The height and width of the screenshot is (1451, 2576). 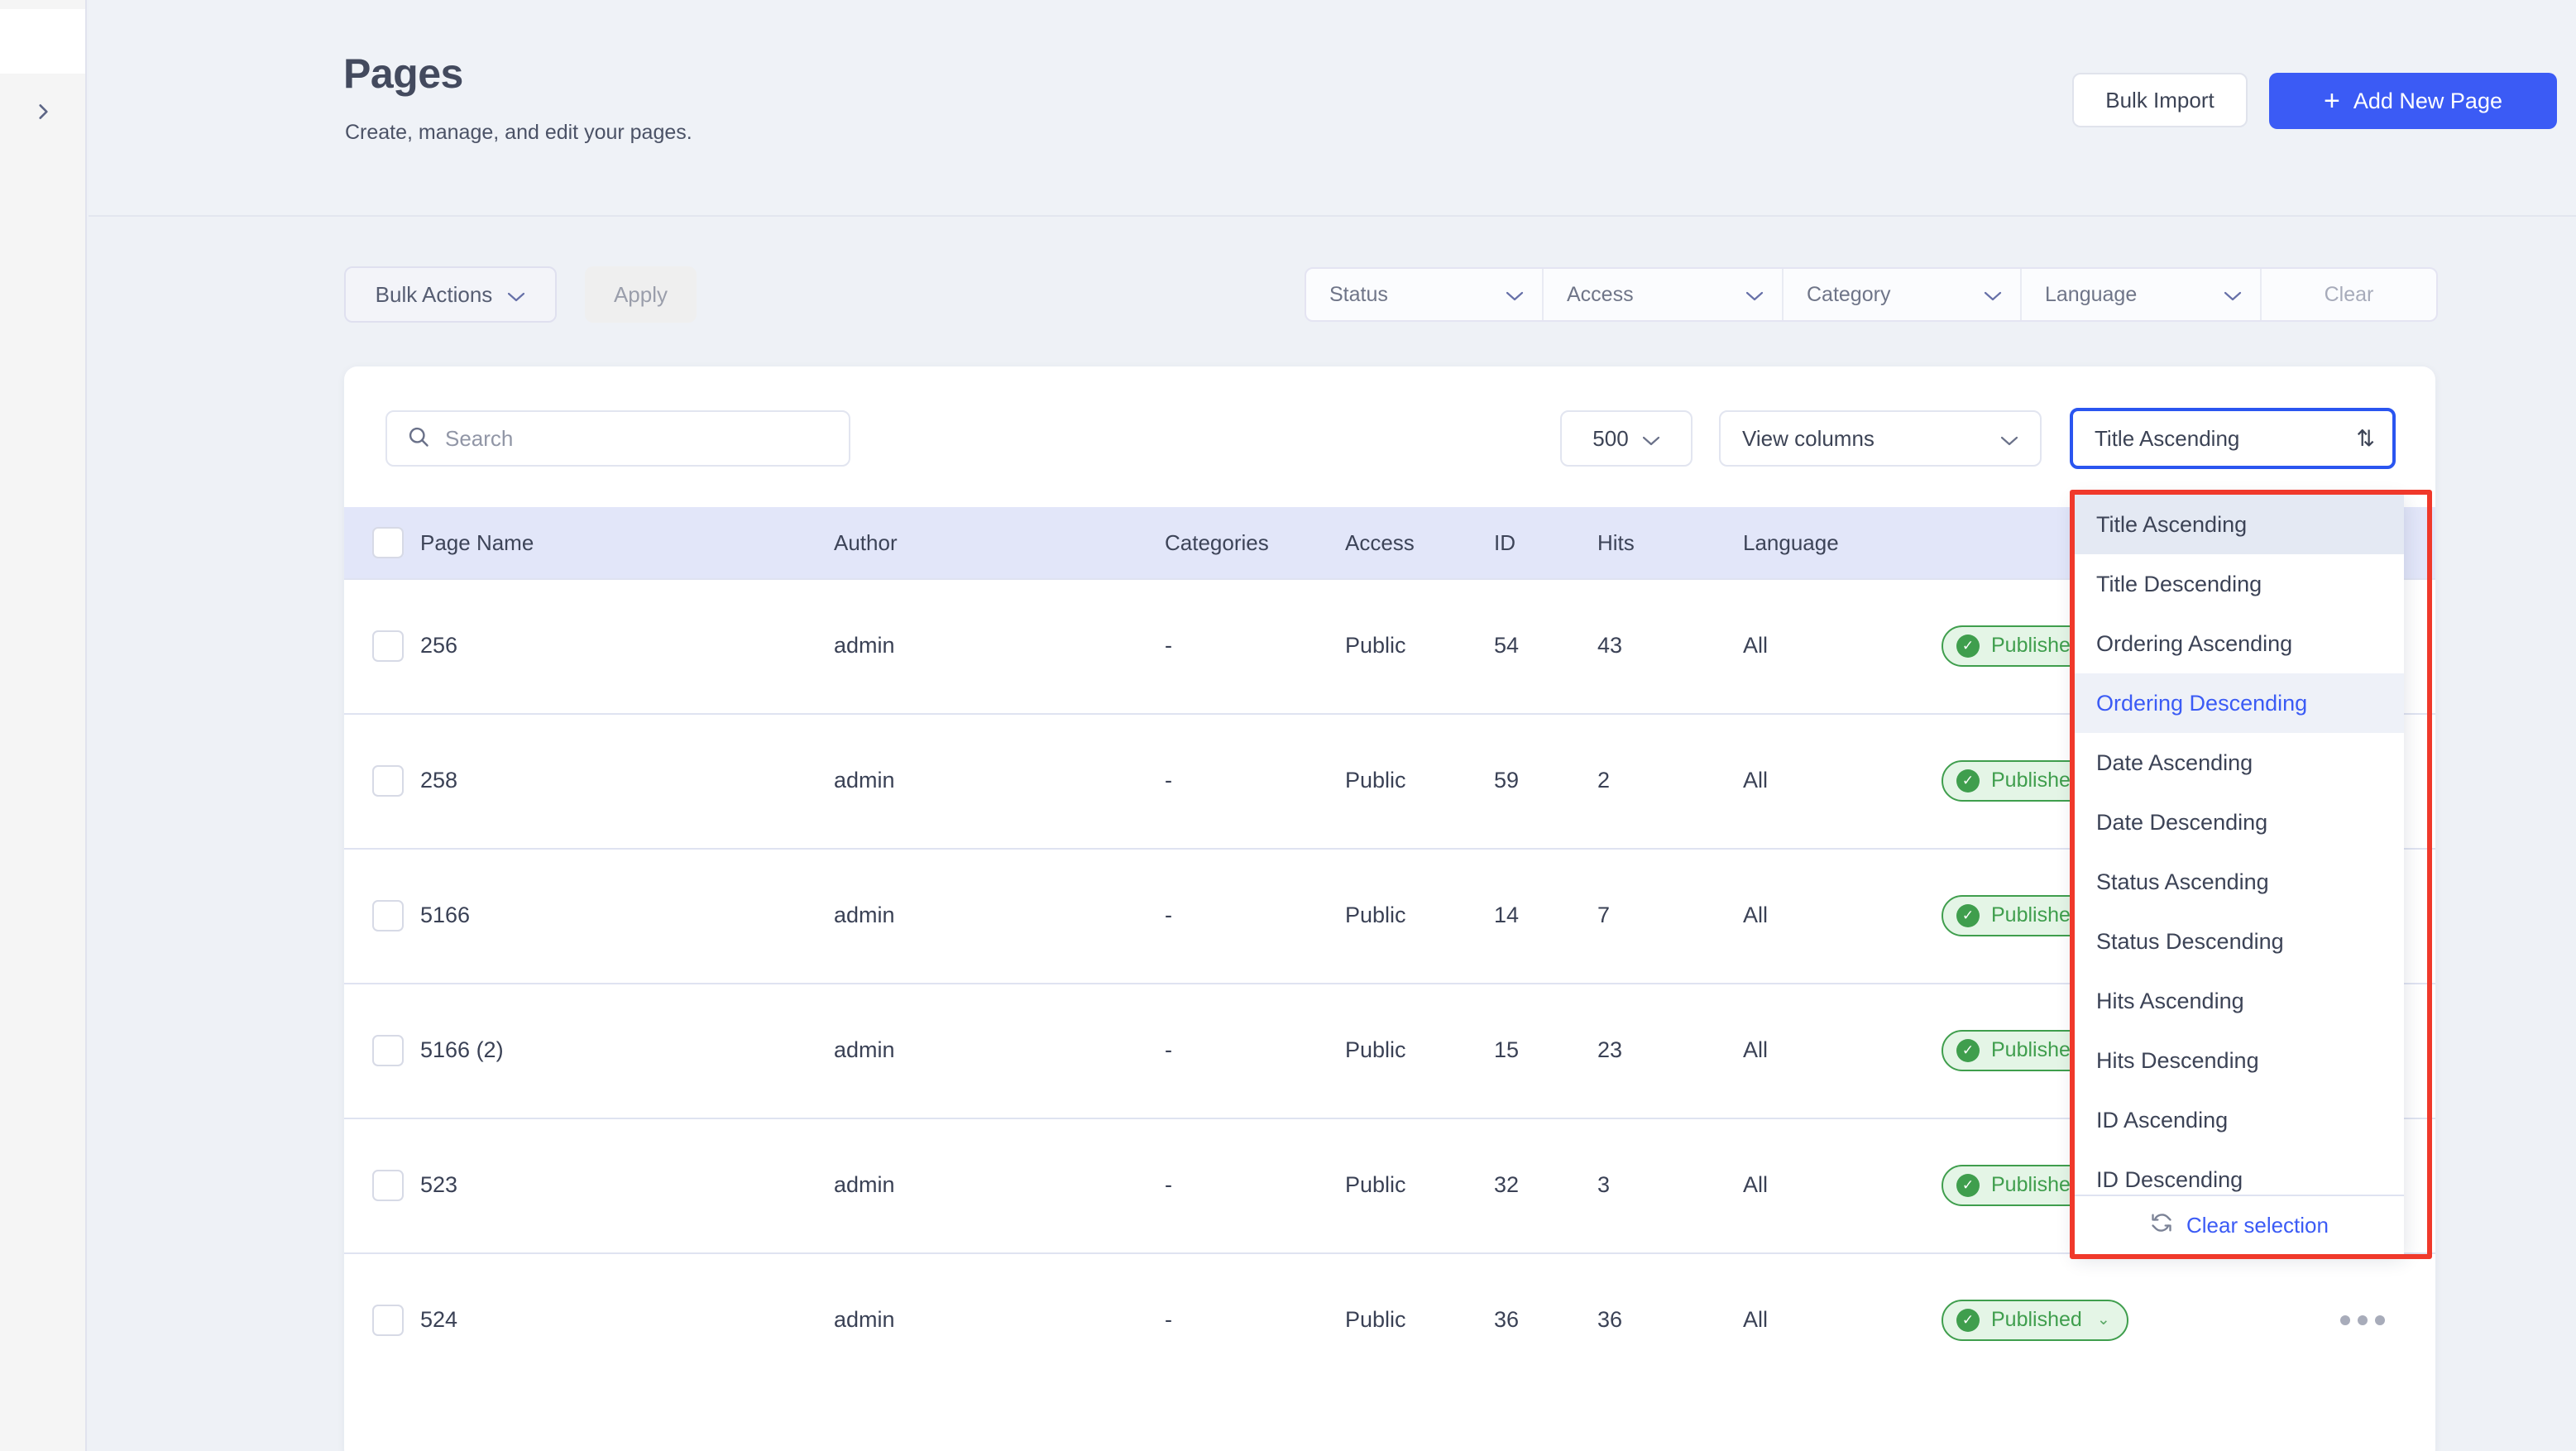 I want to click on filter-access-label: Access, so click(x=1600, y=294).